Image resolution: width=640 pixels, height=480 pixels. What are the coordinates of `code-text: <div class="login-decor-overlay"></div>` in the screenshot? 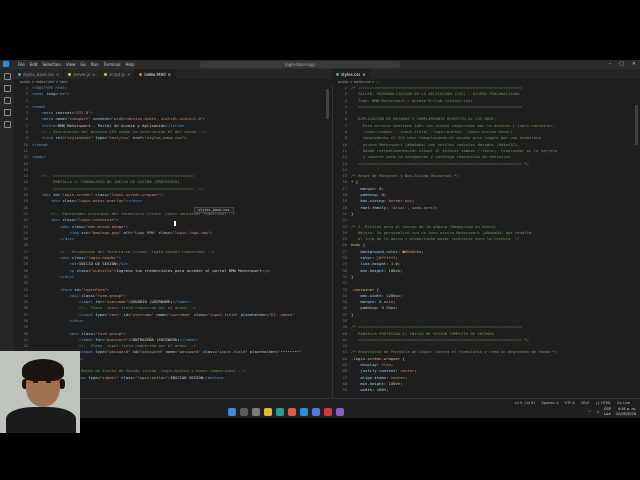 It's located at (87, 201).